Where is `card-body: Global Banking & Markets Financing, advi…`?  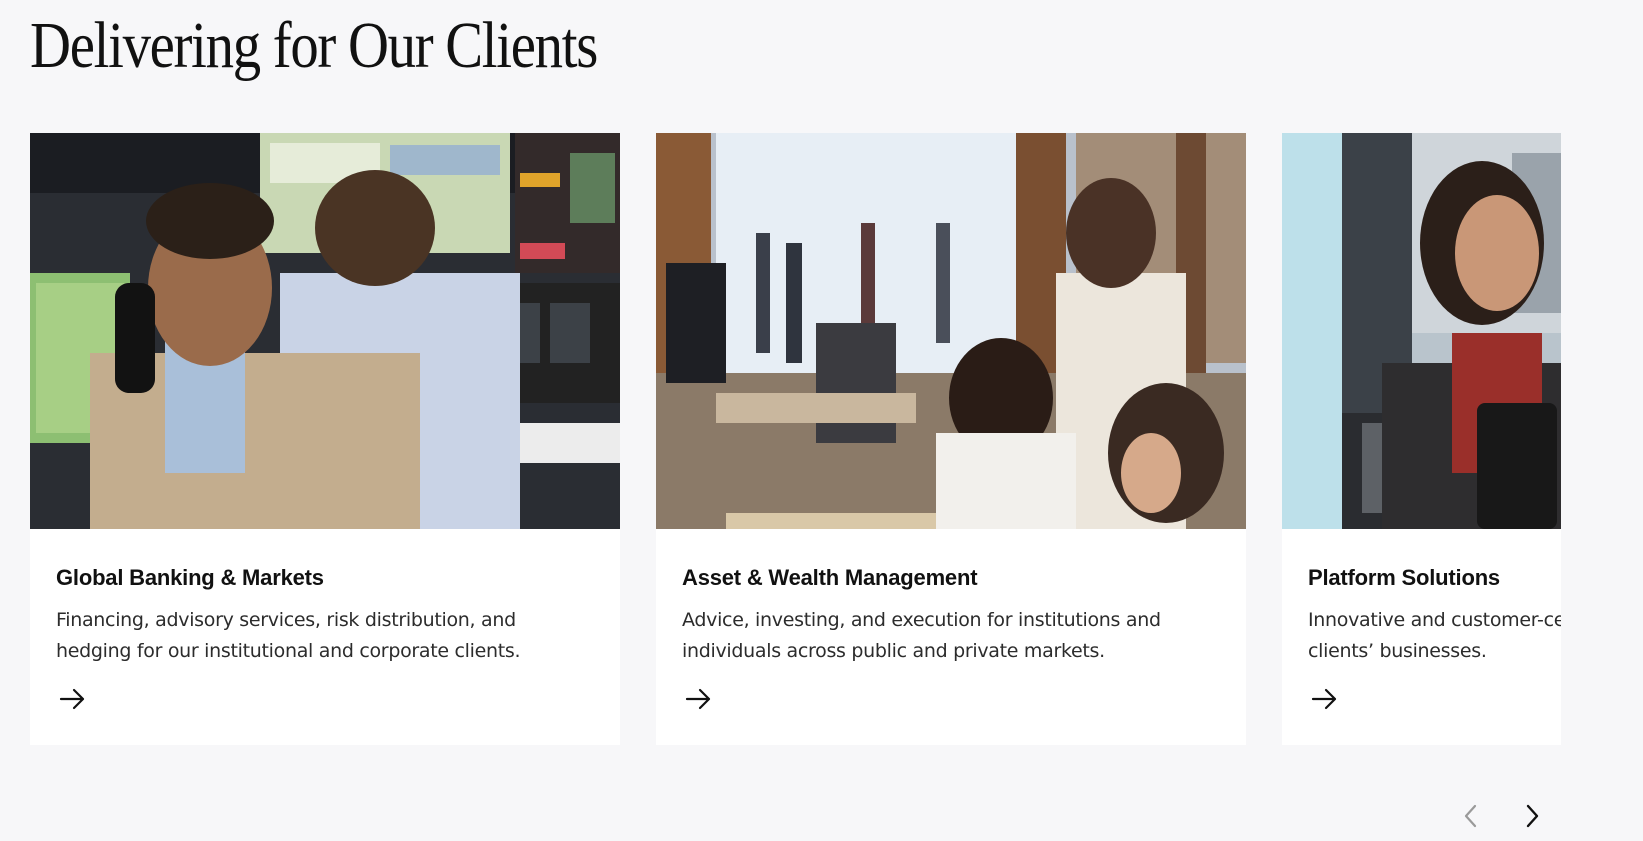
card-body: Global Banking & Markets Financing, advi… is located at coordinates (326, 616).